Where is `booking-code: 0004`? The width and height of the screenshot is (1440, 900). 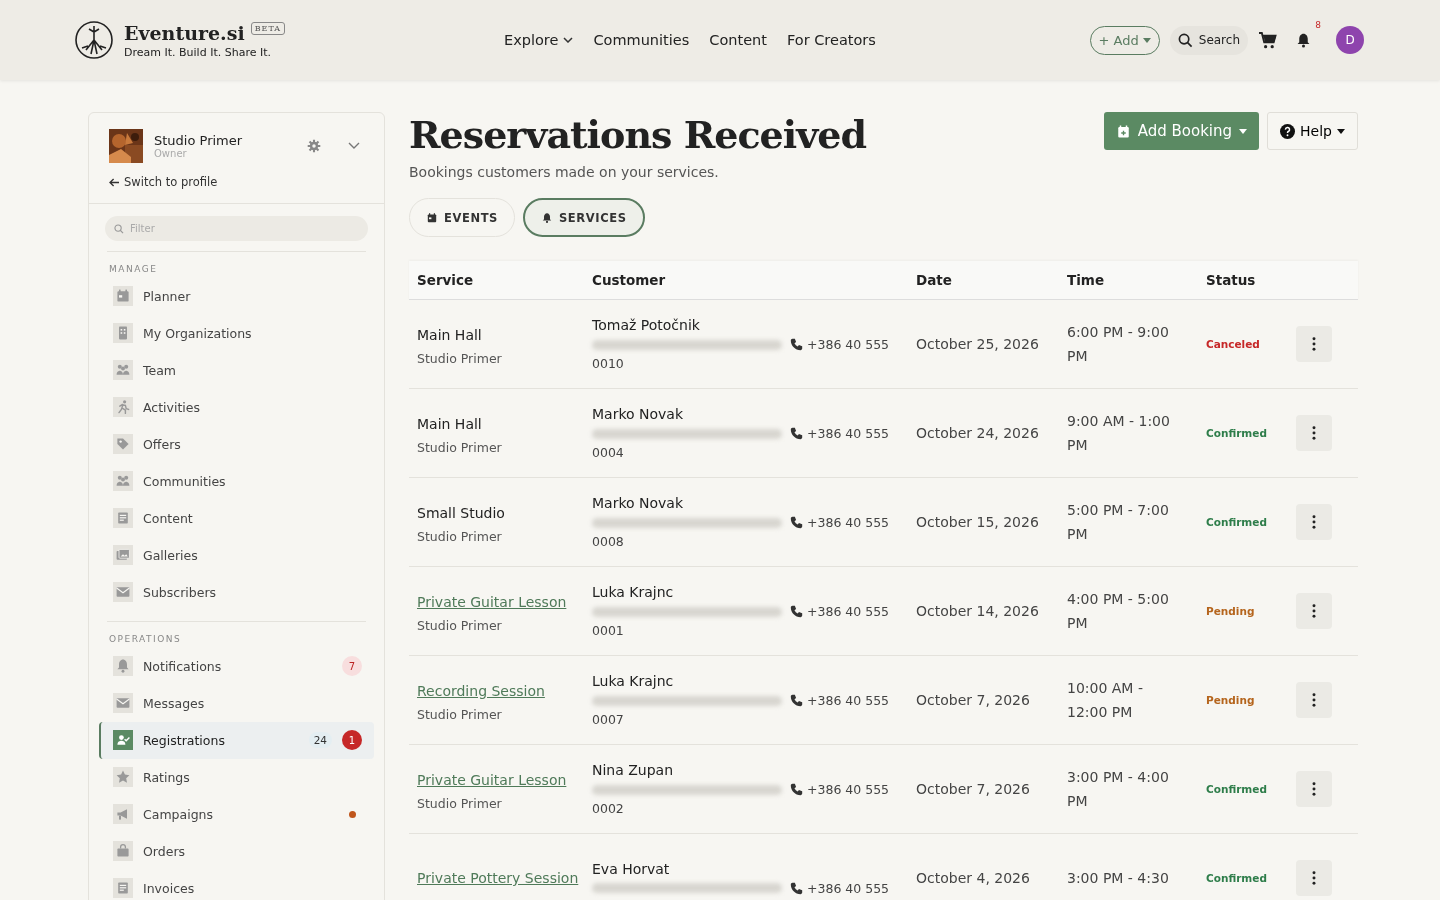
booking-code: 0004 is located at coordinates (608, 452).